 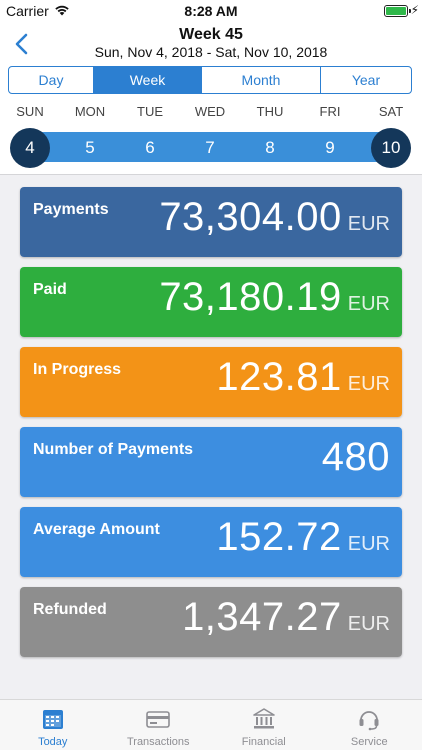 I want to click on segment-week: Week, so click(x=148, y=80).